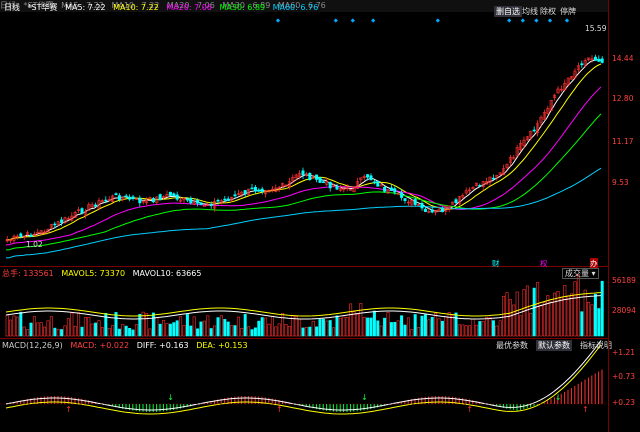 The height and width of the screenshot is (432, 640). Describe the element at coordinates (624, 216) in the screenshot. I see `price-axis` at that location.